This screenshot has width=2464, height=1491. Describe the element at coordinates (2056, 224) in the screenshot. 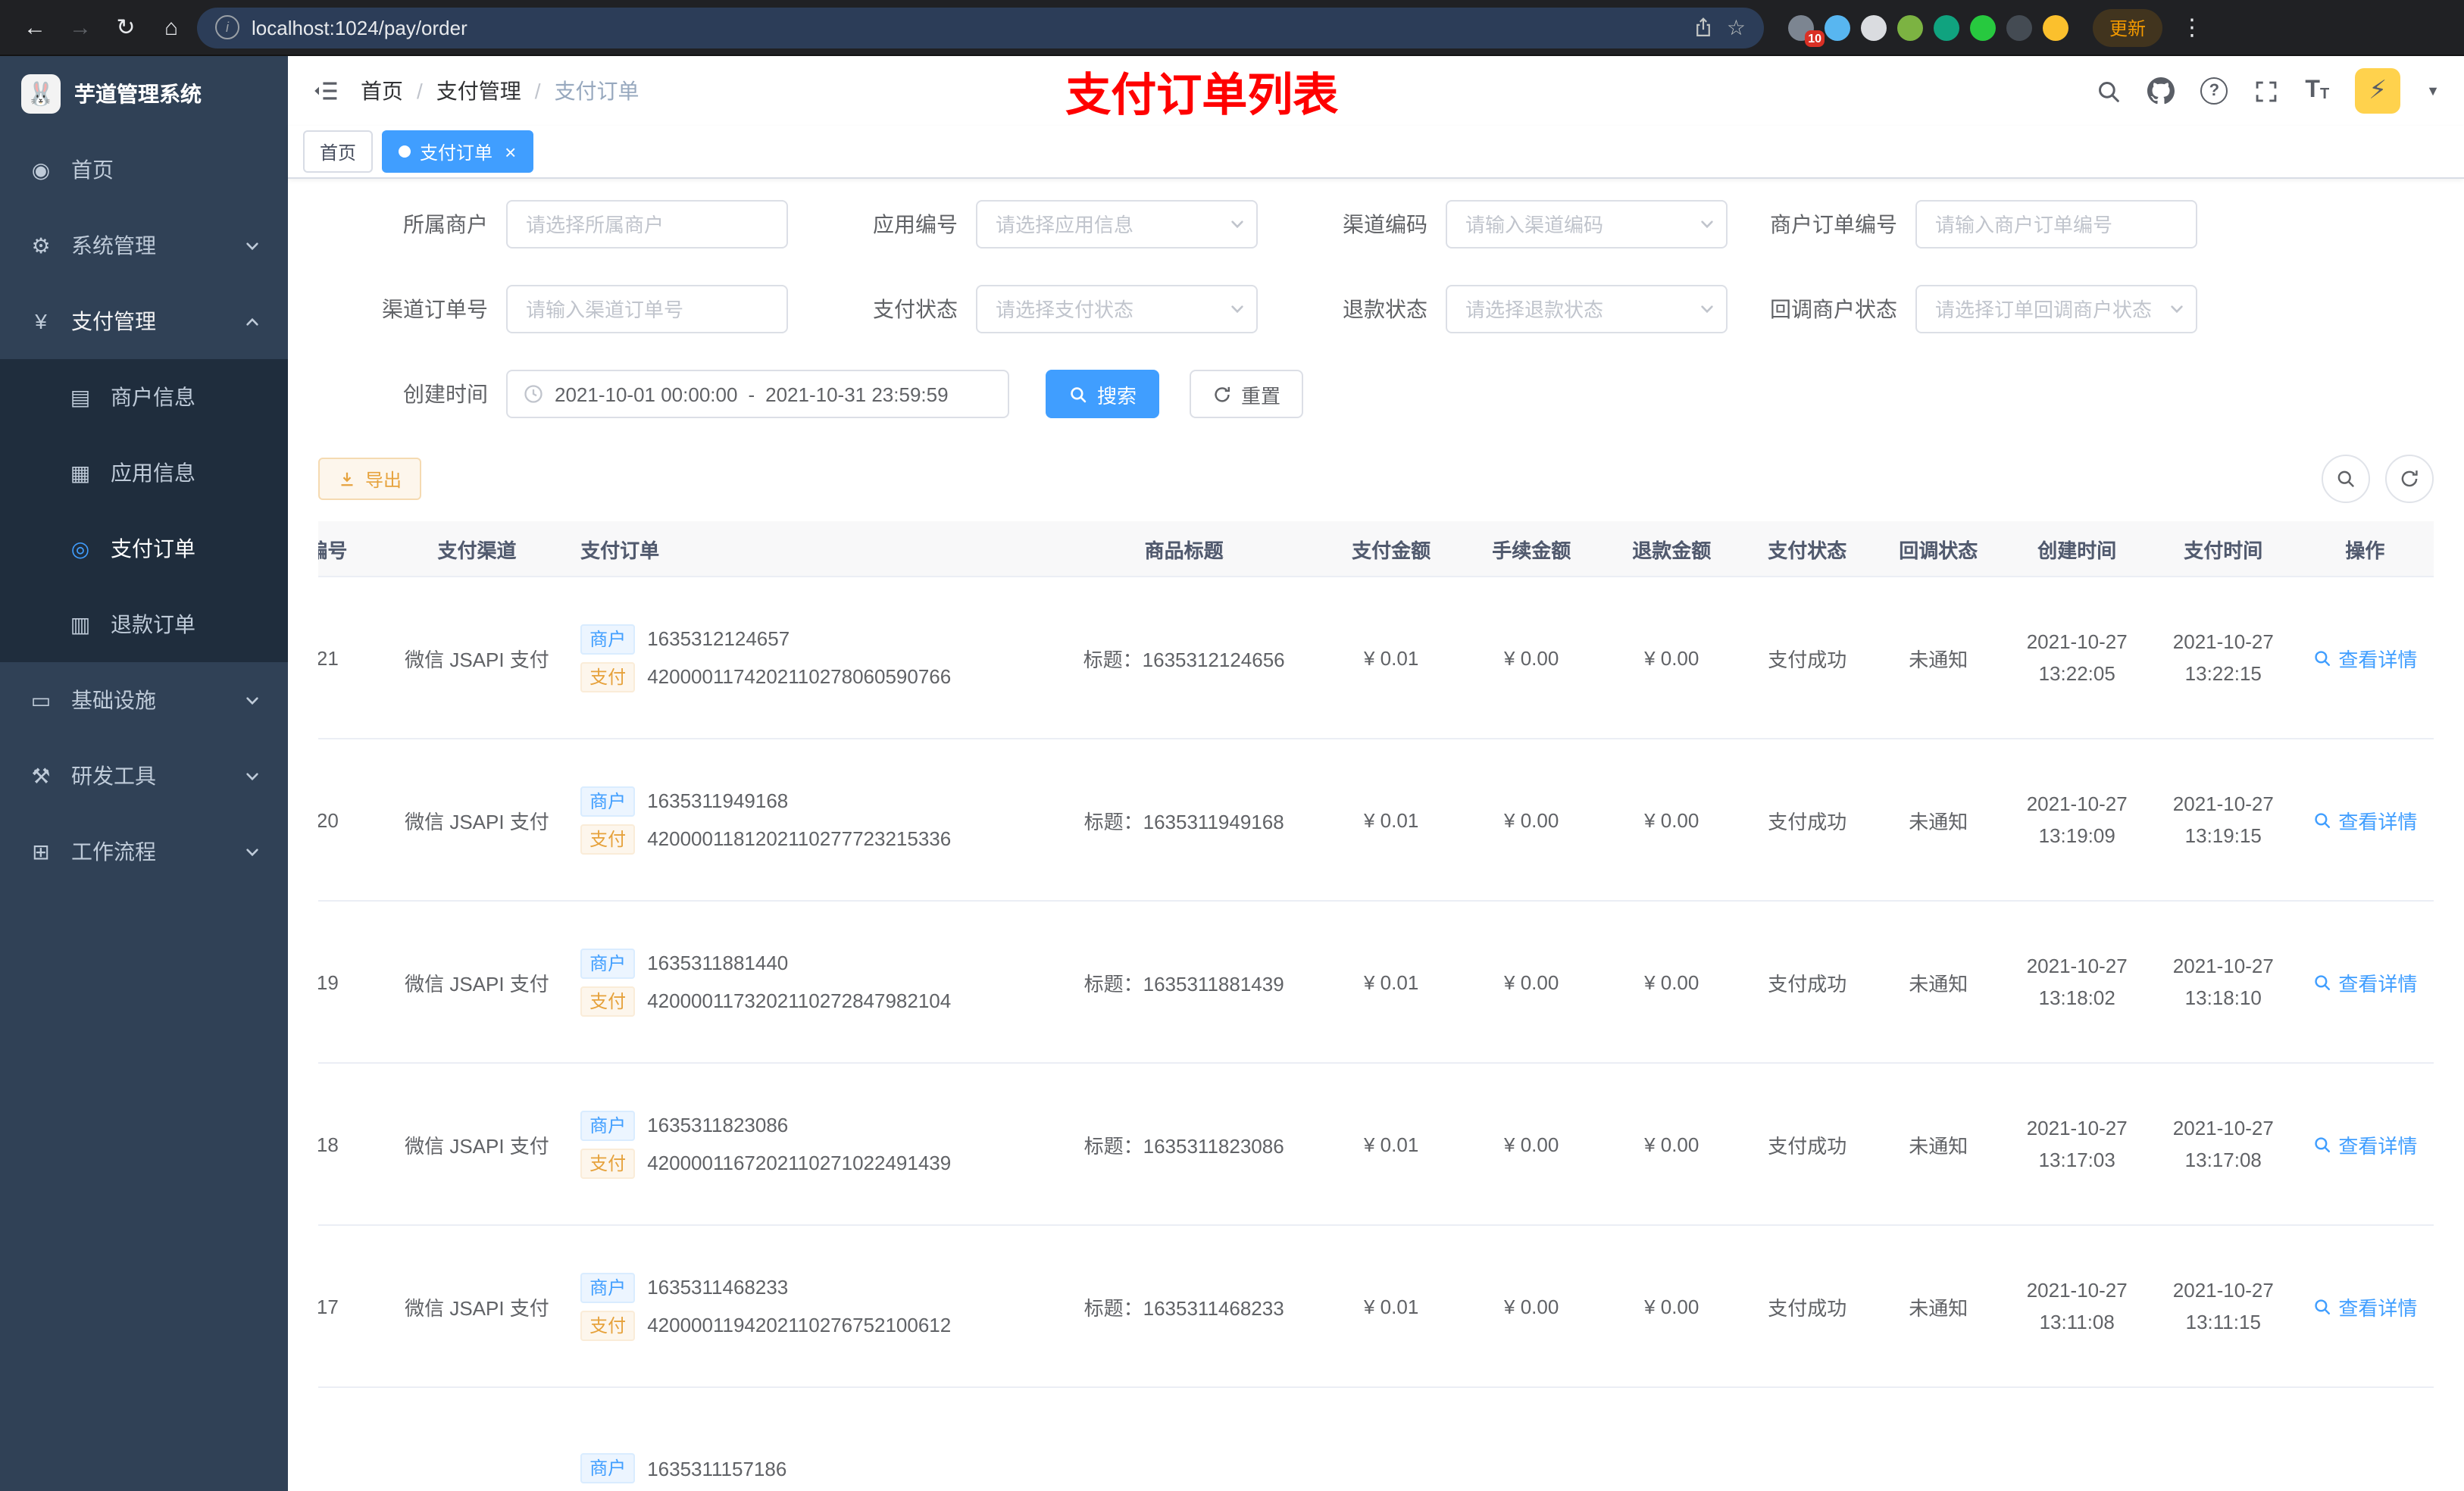

I see `filter-merchant-order-no-input` at that location.